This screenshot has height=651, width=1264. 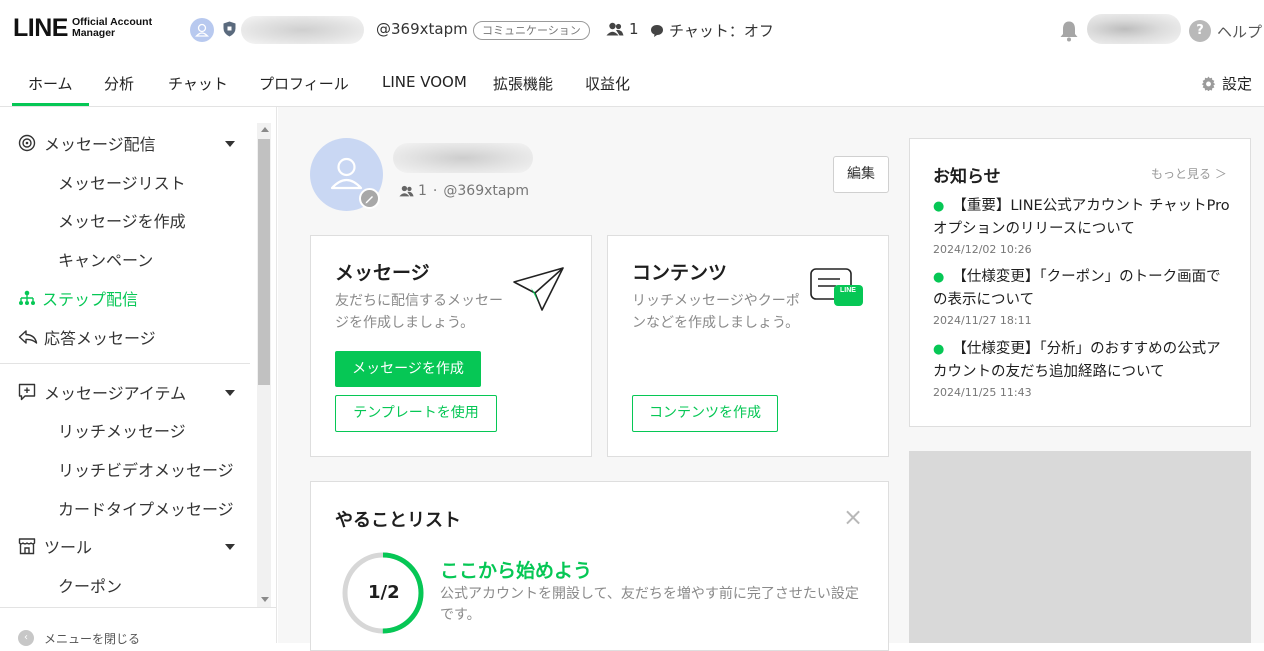 I want to click on profile-account-id: @369xtapm, so click(x=486, y=191).